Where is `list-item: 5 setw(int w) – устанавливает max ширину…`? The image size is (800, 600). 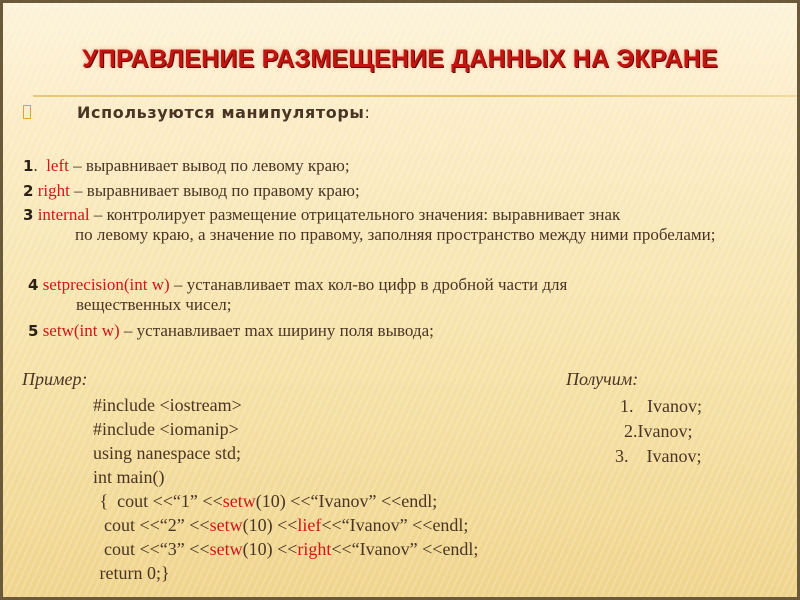
list-item: 5 setw(int w) – устанавливает max ширину… is located at coordinates (231, 331).